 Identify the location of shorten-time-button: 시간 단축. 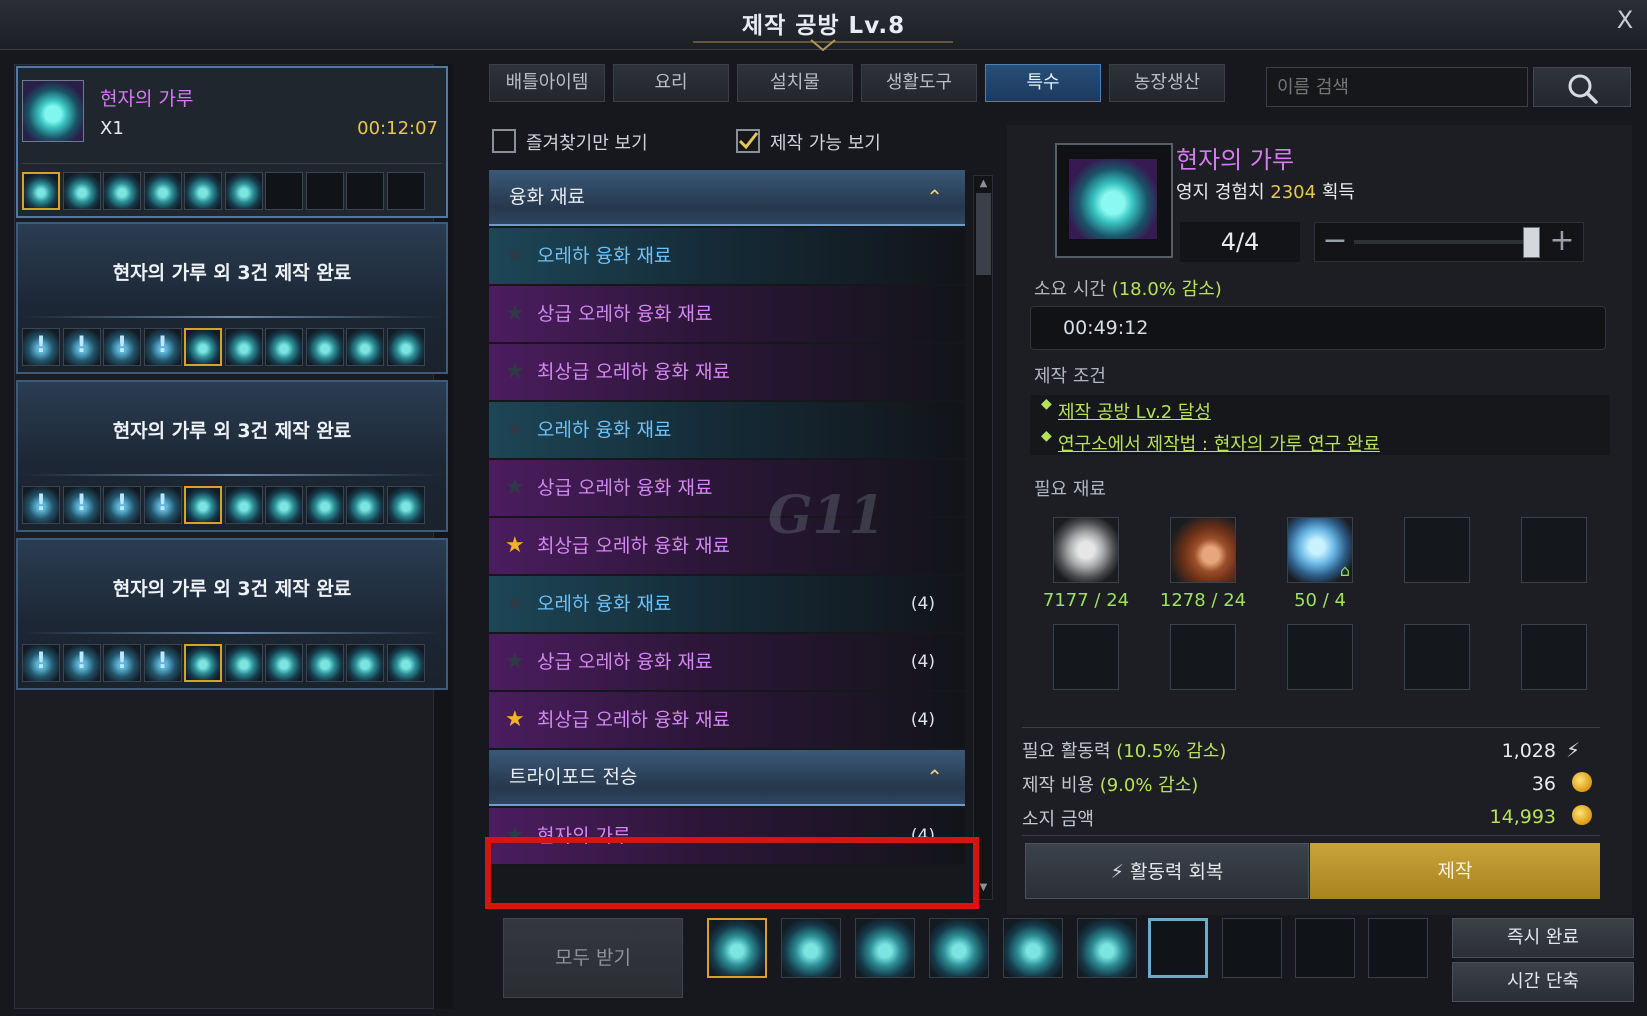
(1543, 982).